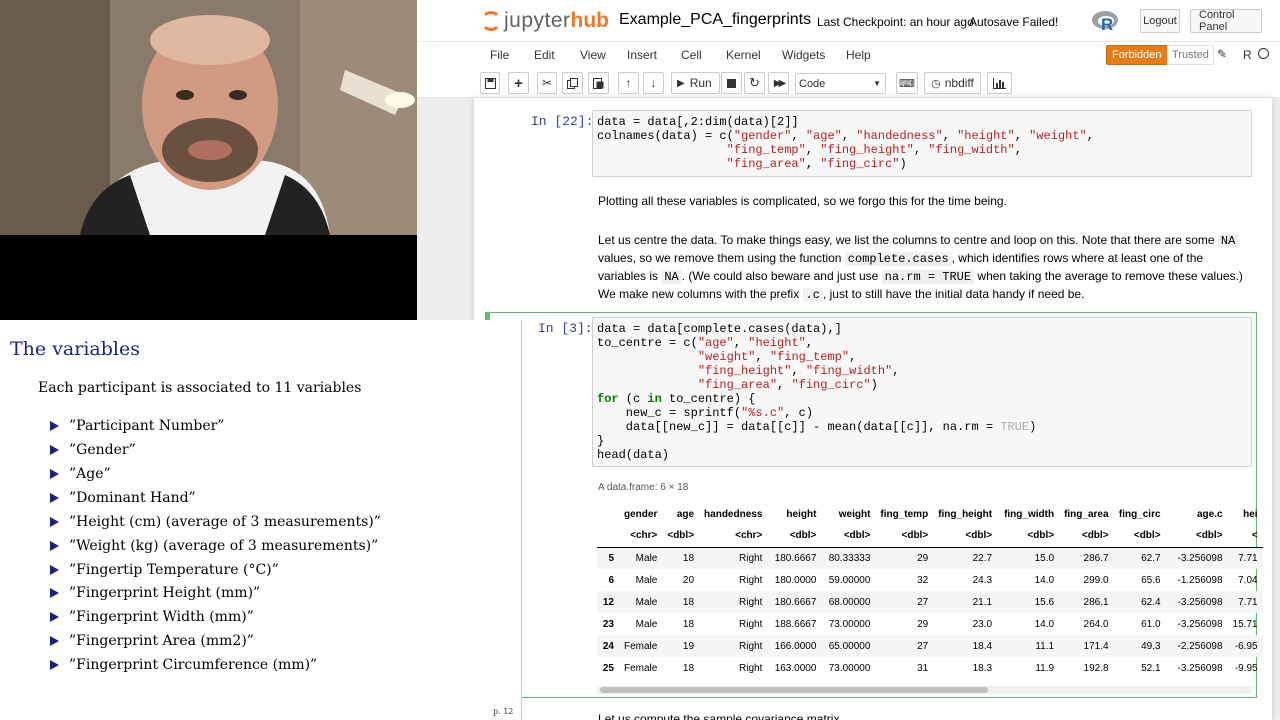  I want to click on notebook-name: Example_PCA_fingerprints, so click(715, 20).